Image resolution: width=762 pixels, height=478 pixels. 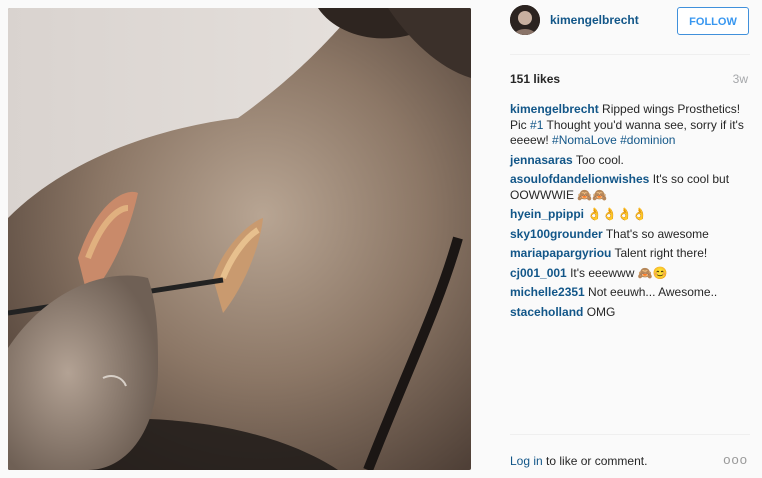 What do you see at coordinates (651, 292) in the screenshot?
I see `comment-text: Not eeuwh... Awesome..` at bounding box center [651, 292].